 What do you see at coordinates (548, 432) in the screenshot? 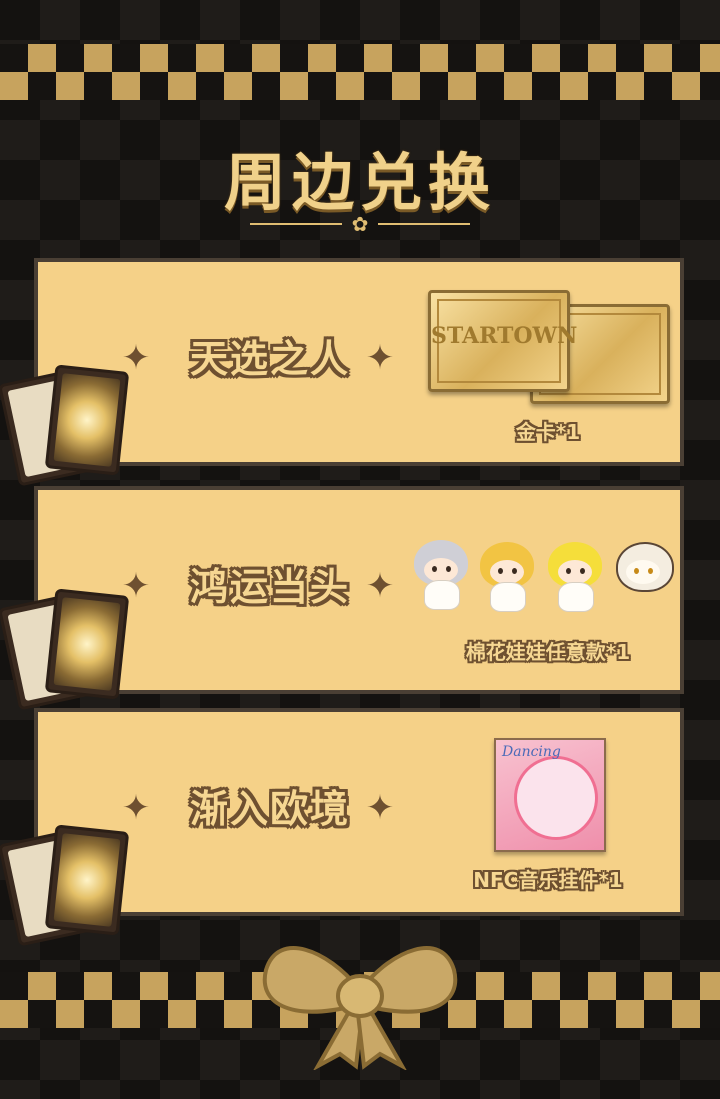
I see `prize-caption: 金卡*1` at bounding box center [548, 432].